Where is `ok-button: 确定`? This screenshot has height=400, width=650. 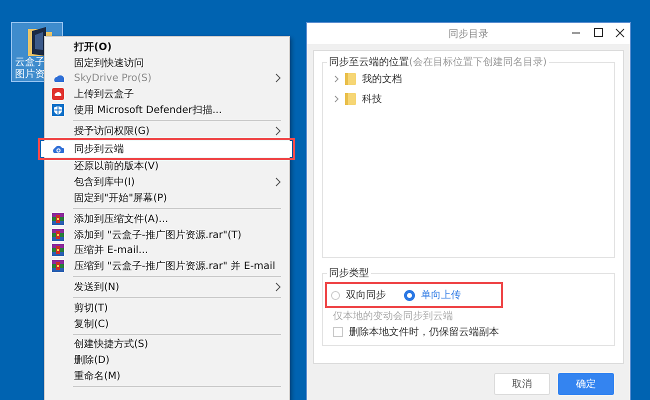
ok-button: 确定 is located at coordinates (586, 384).